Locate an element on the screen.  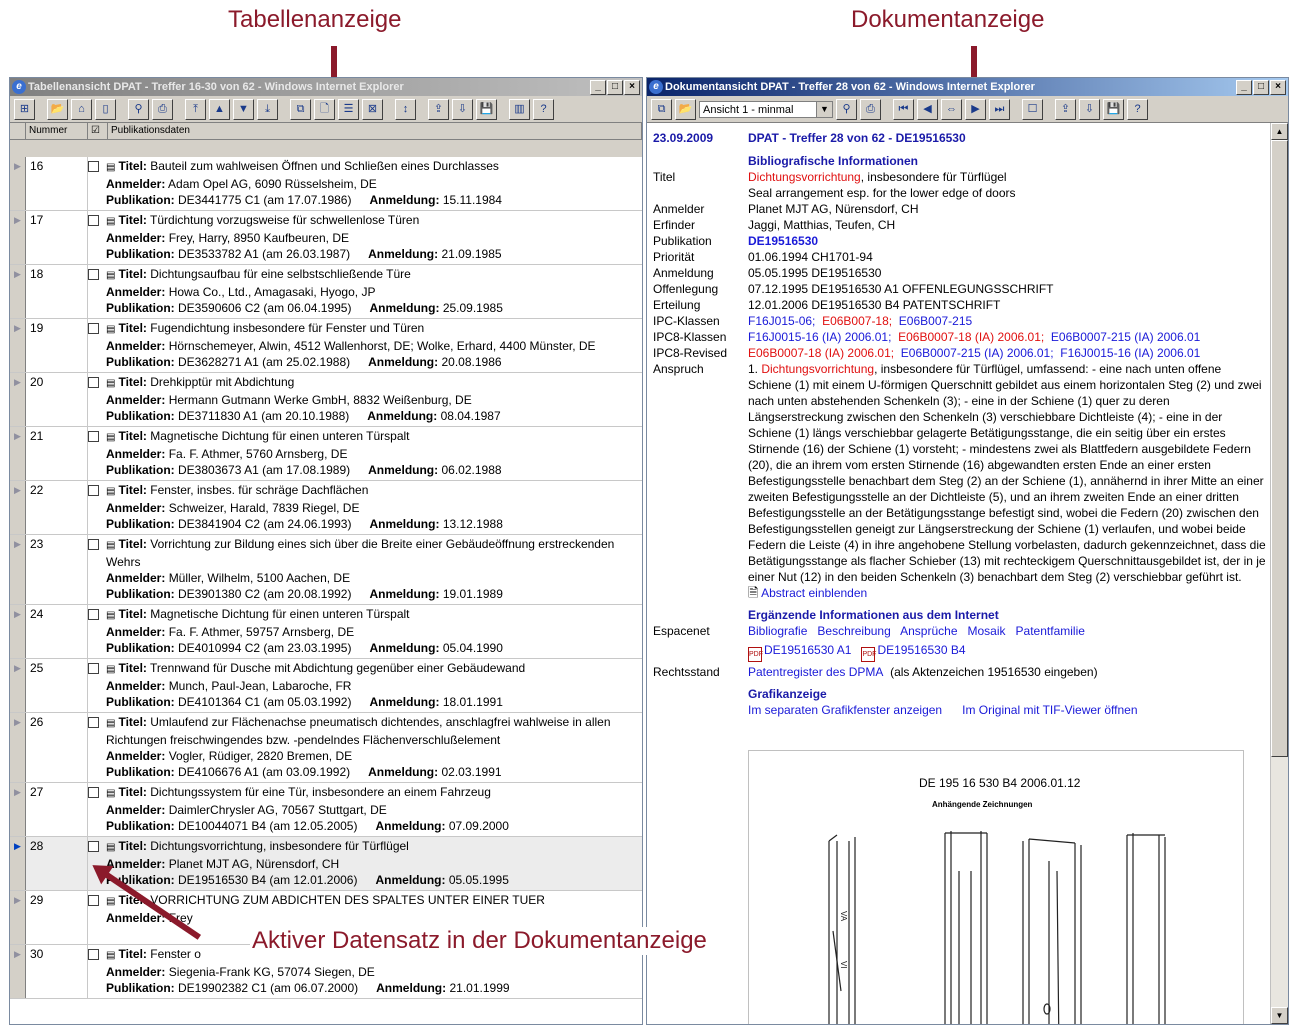
ipc-link: F16J015-06; is located at coordinates (781, 321).